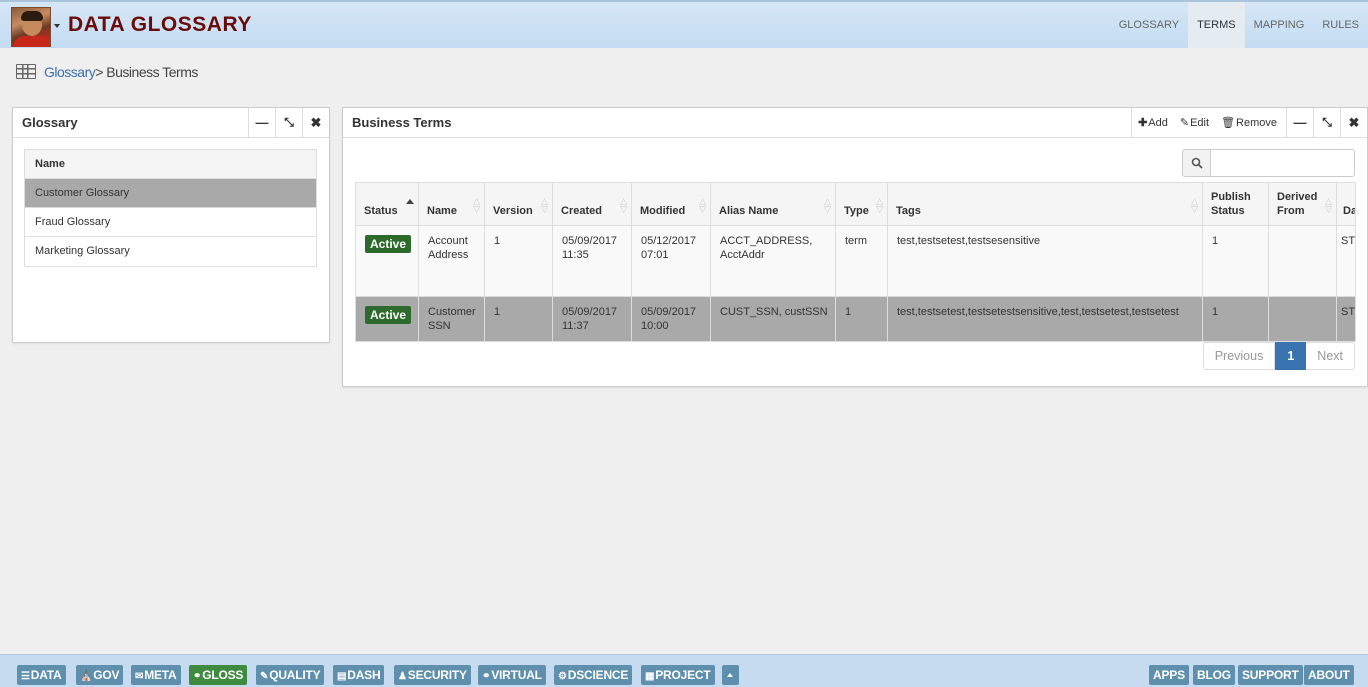 The height and width of the screenshot is (687, 1368). I want to click on table-icon, so click(26, 71).